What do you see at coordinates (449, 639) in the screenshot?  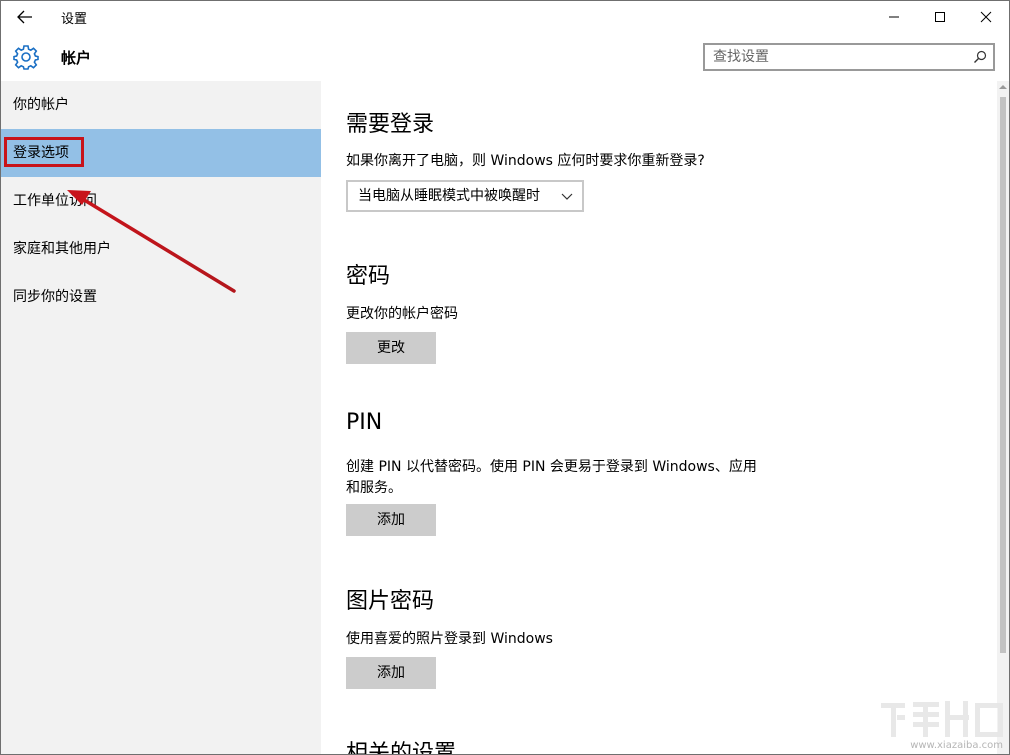 I see `picture-password-description: 使用喜爱的照片登录到 Windows` at bounding box center [449, 639].